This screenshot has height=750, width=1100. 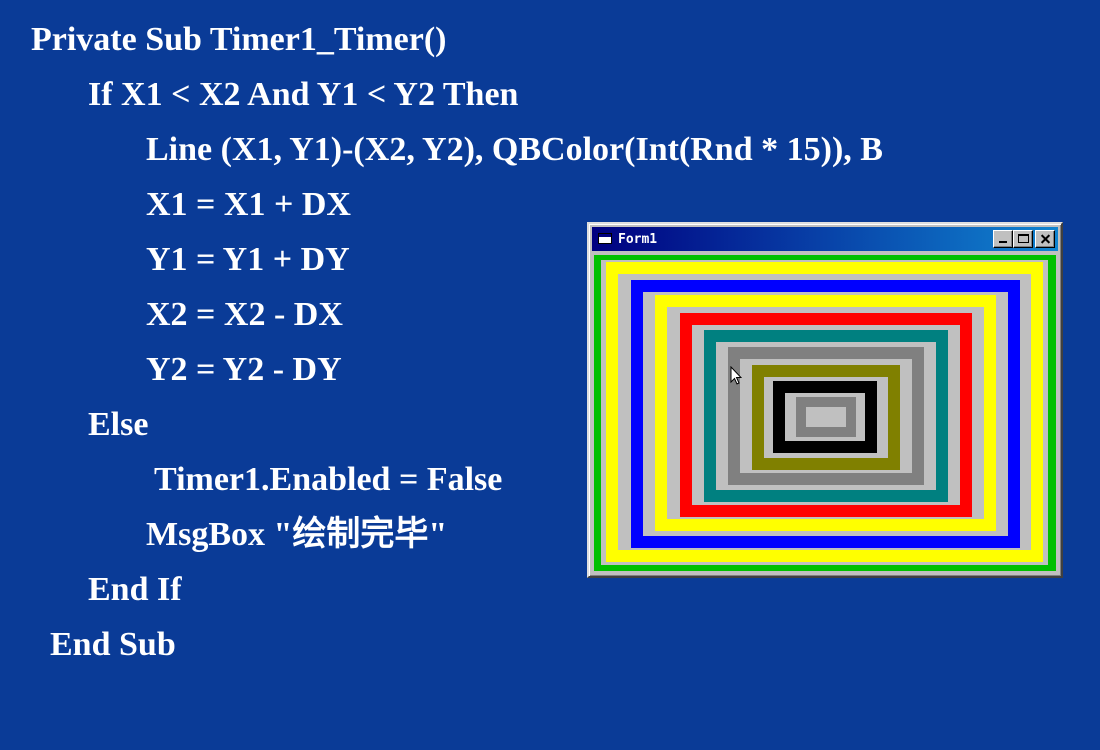 I want to click on minimize-button, so click(x=1003, y=239).